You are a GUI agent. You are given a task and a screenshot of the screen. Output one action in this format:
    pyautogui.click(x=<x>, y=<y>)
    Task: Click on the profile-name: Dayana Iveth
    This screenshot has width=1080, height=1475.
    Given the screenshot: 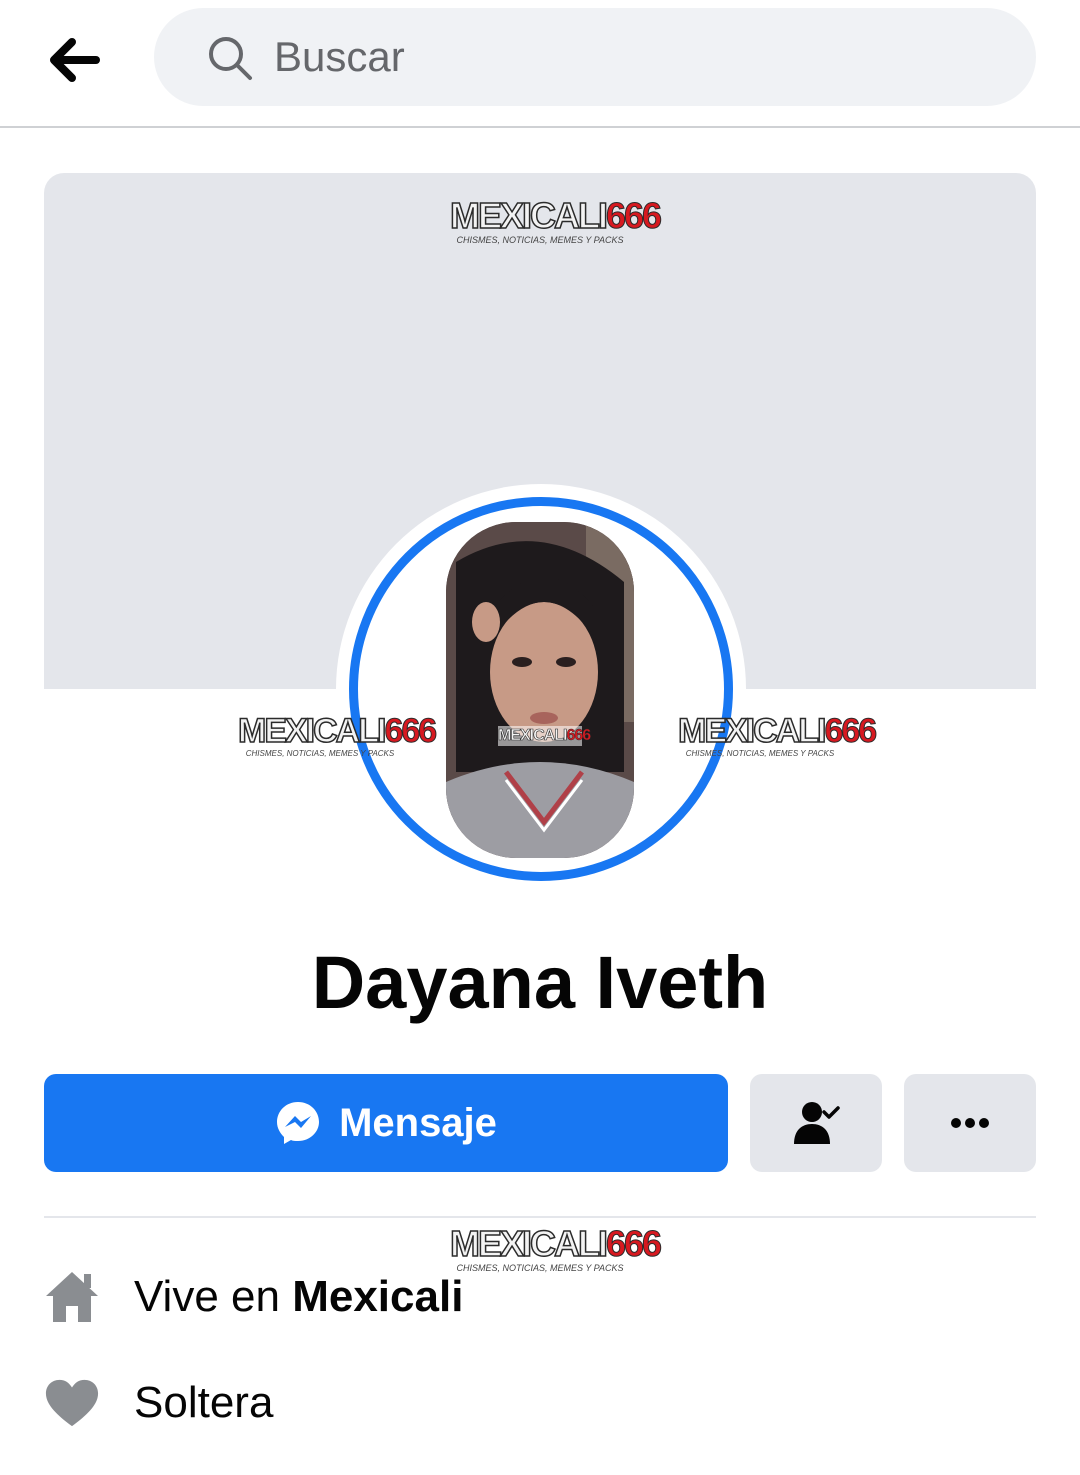 What is the action you would take?
    pyautogui.click(x=540, y=982)
    